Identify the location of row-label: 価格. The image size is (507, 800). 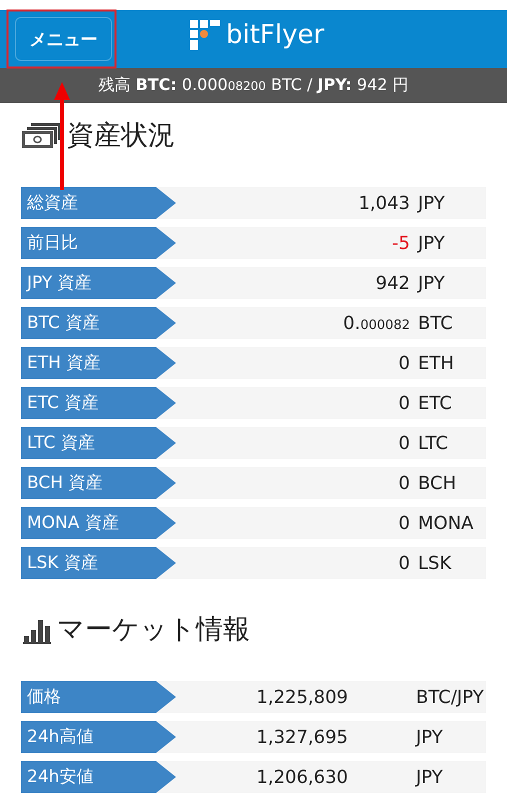
(98, 697).